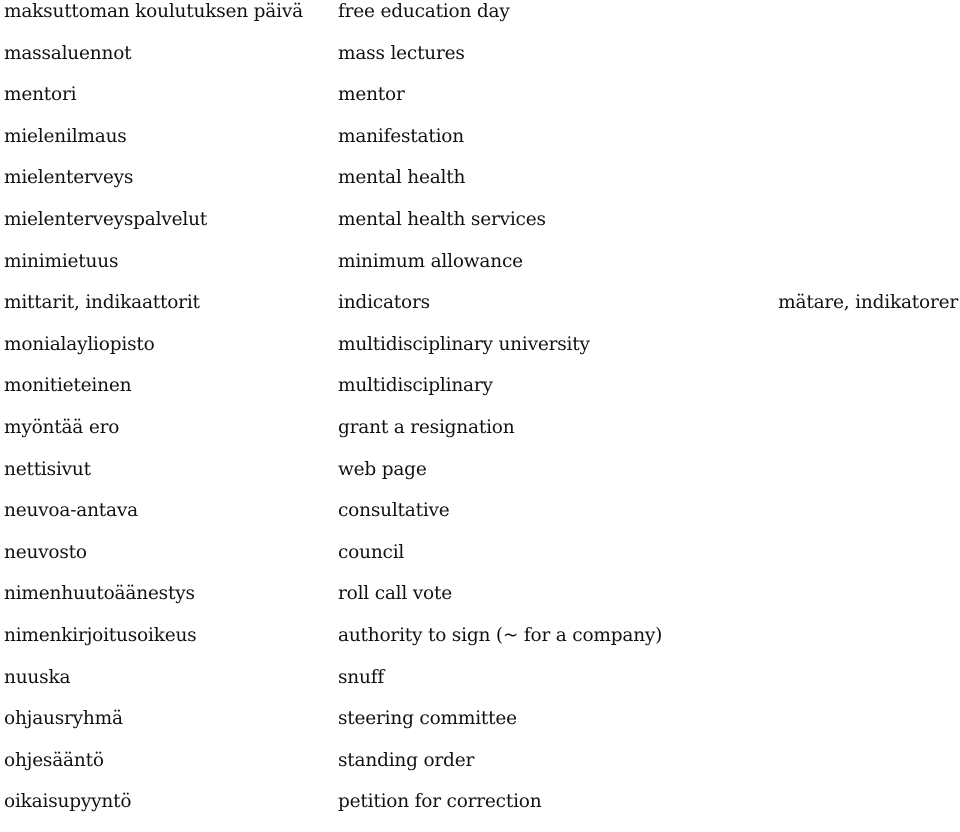  What do you see at coordinates (401, 136) in the screenshot?
I see `english-translation: manifestation` at bounding box center [401, 136].